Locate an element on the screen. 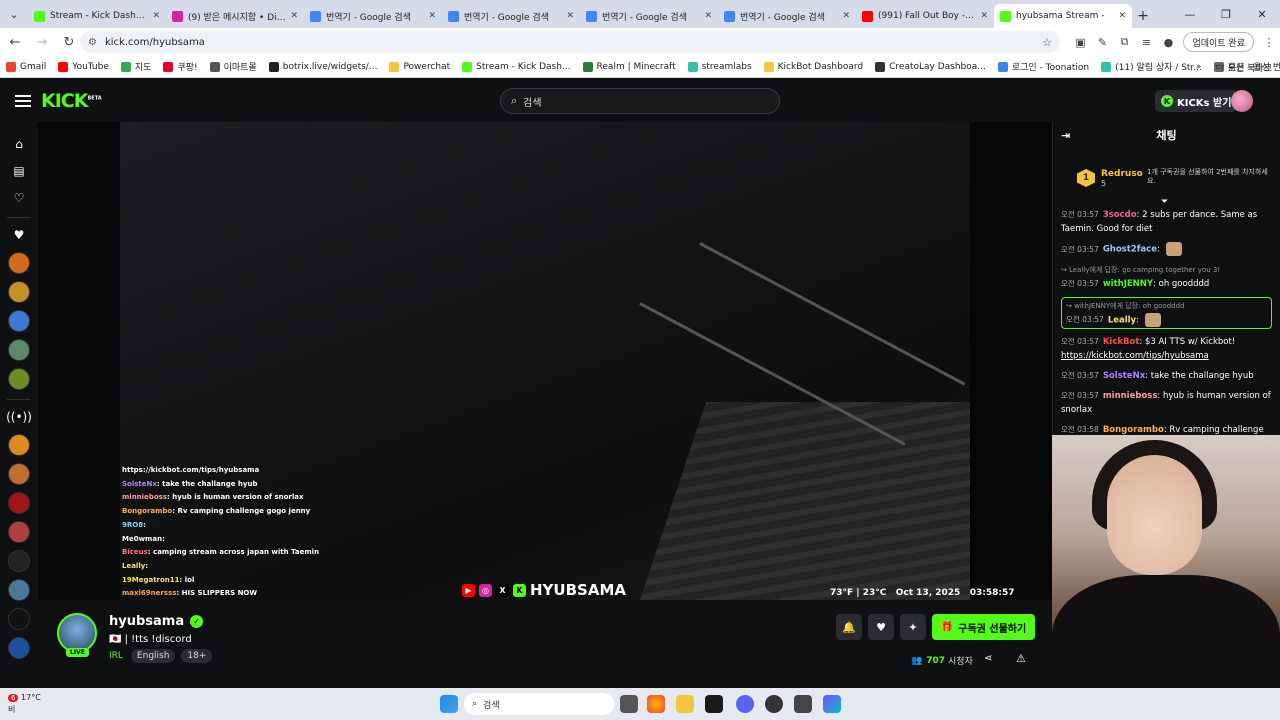 The image size is (1280, 720). browser-tab: (991) Fall Out Boy - Sug ✕ is located at coordinates (925, 16).